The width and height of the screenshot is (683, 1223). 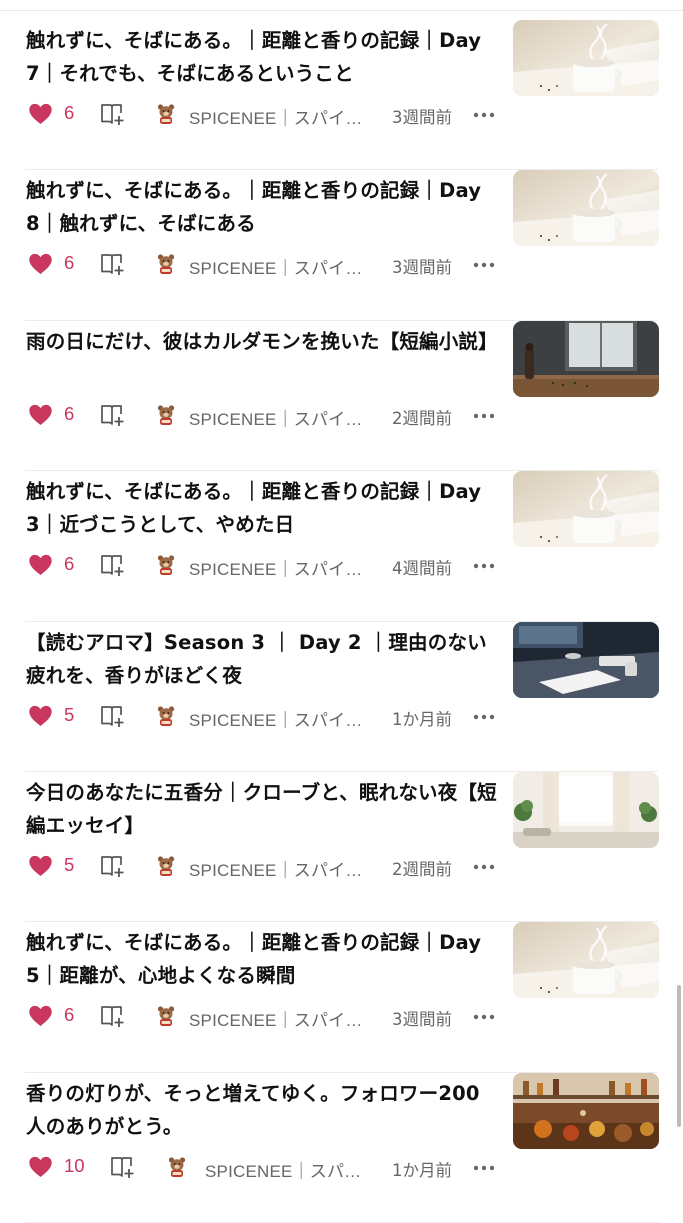 What do you see at coordinates (262, 809) in the screenshot?
I see `article-title: 今日のあなたに五香分｜クローブと、眠れない夜【短編エッセイ】` at bounding box center [262, 809].